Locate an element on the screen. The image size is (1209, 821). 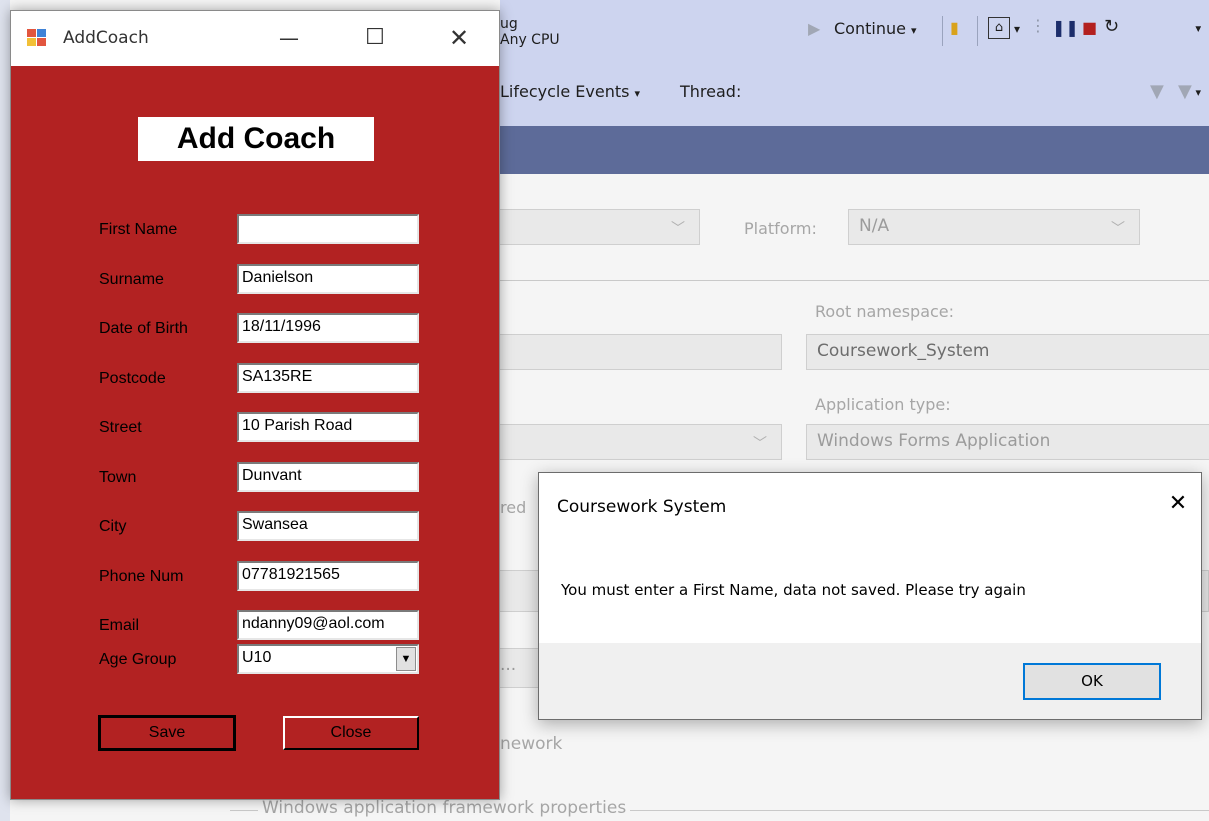
platform-select: N/A ﹀ is located at coordinates (994, 227).